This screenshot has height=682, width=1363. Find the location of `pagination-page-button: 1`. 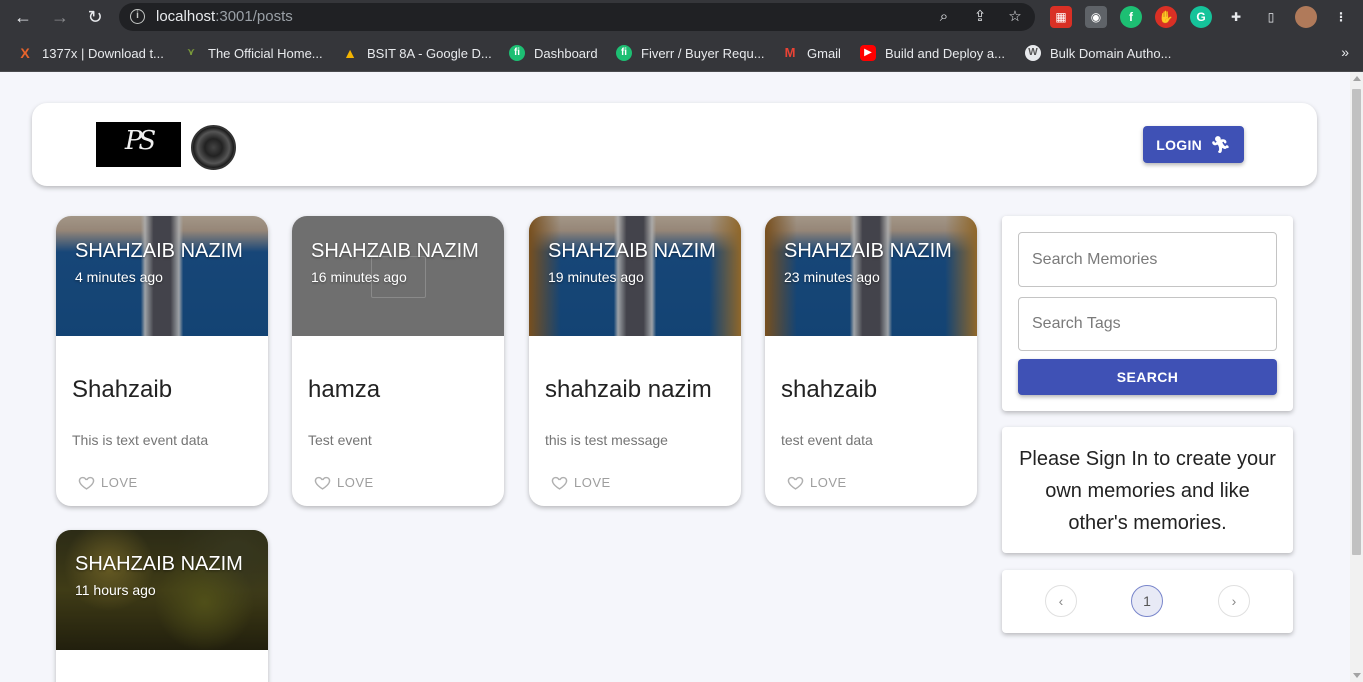

pagination-page-button: 1 is located at coordinates (1147, 601).